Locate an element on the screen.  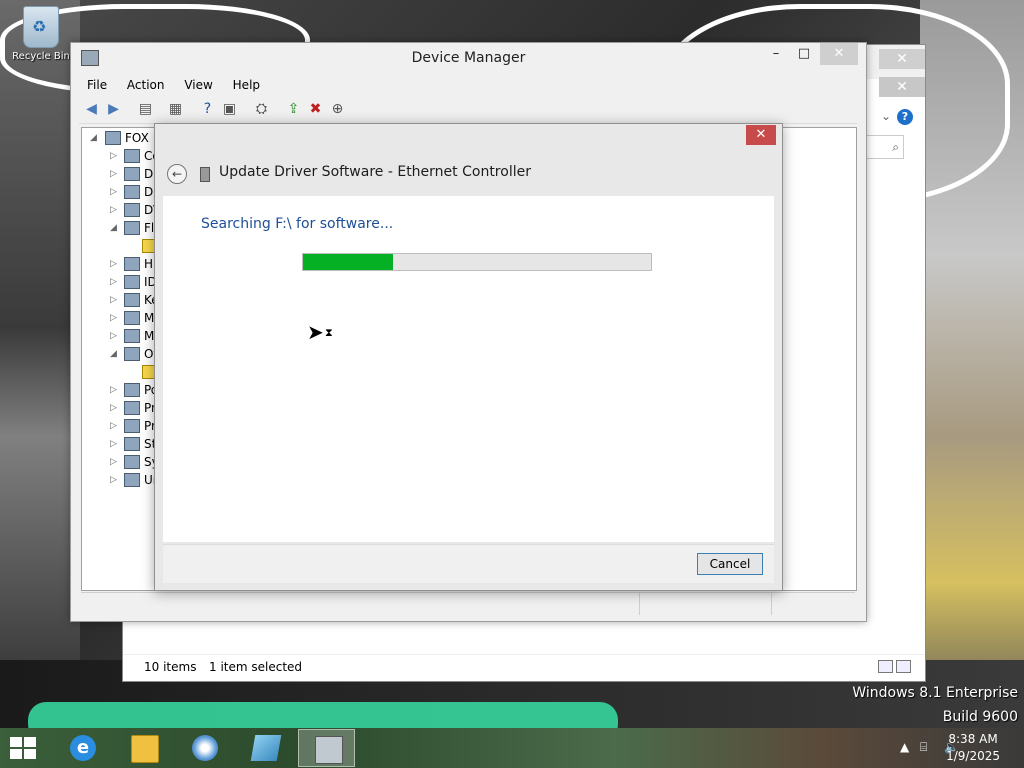
enable-device-icon: ⊕ is located at coordinates (337, 109).